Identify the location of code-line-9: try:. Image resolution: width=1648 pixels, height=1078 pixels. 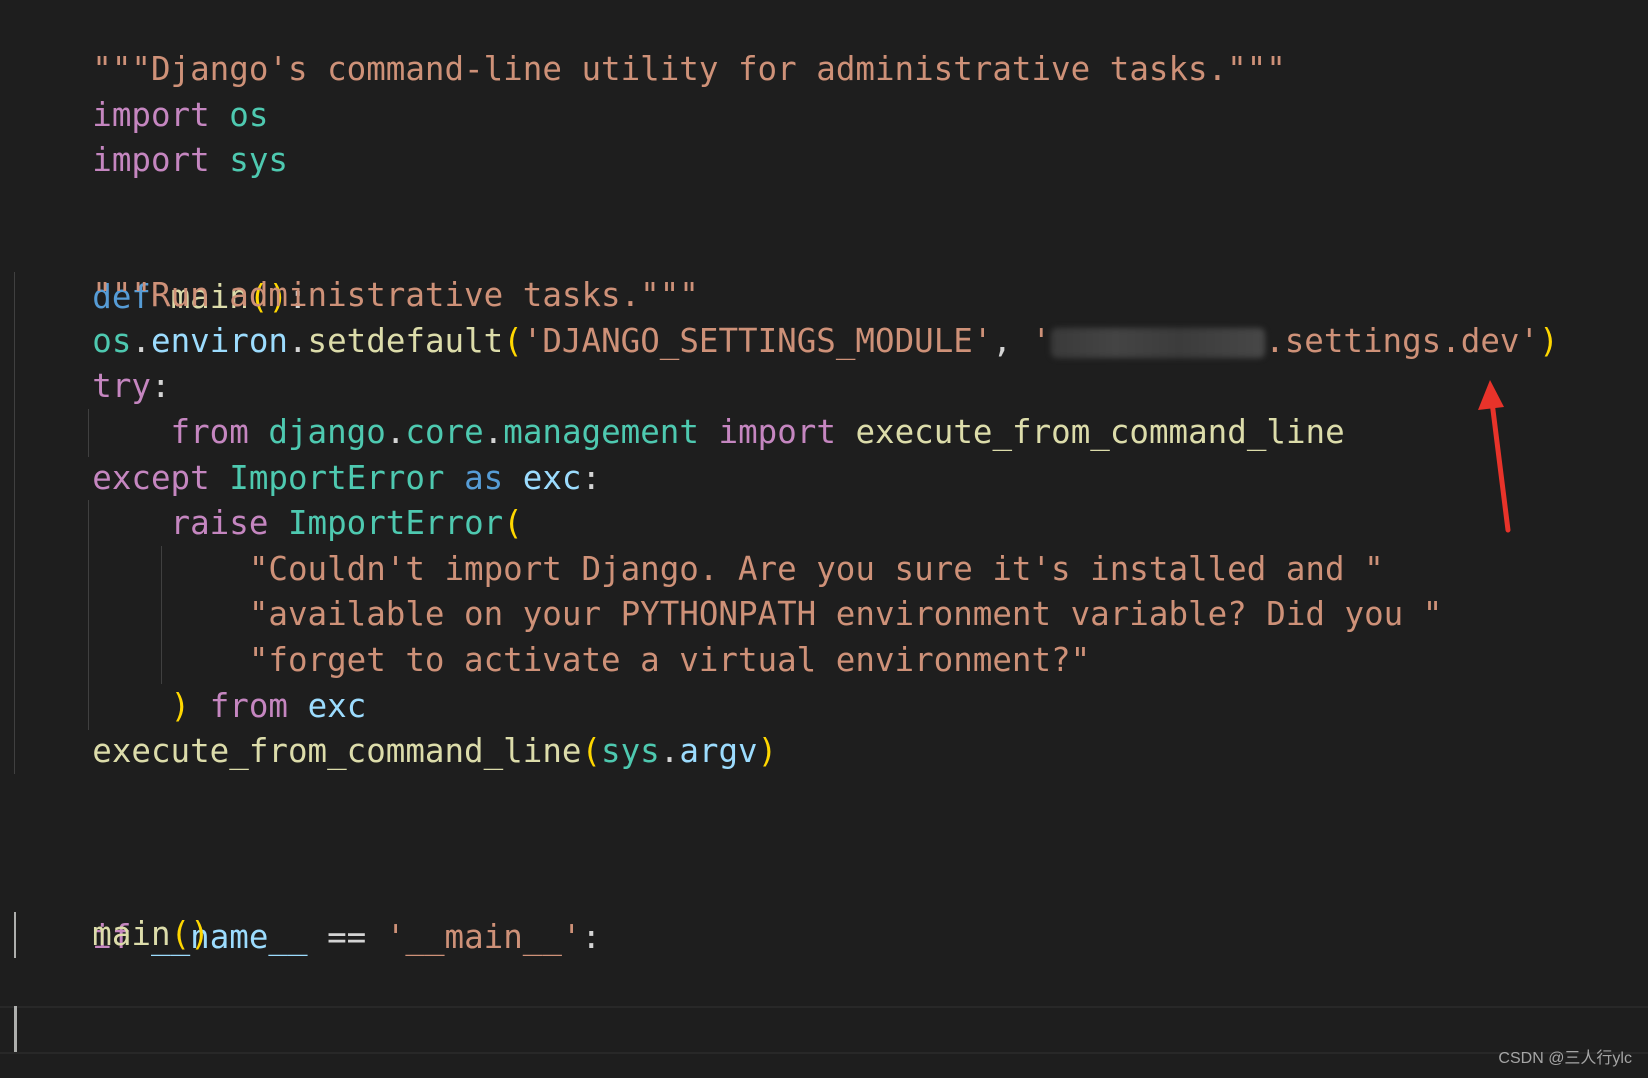
(92, 386).